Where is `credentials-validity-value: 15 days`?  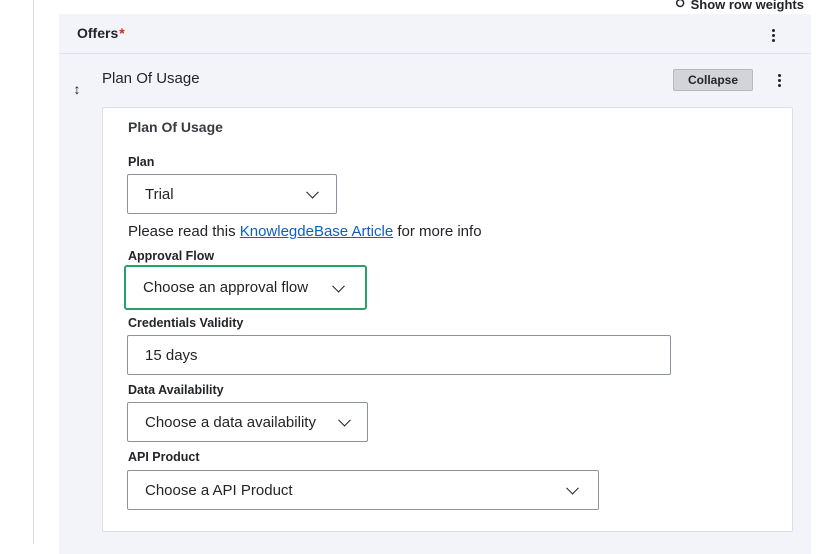
credentials-validity-value: 15 days is located at coordinates (171, 355).